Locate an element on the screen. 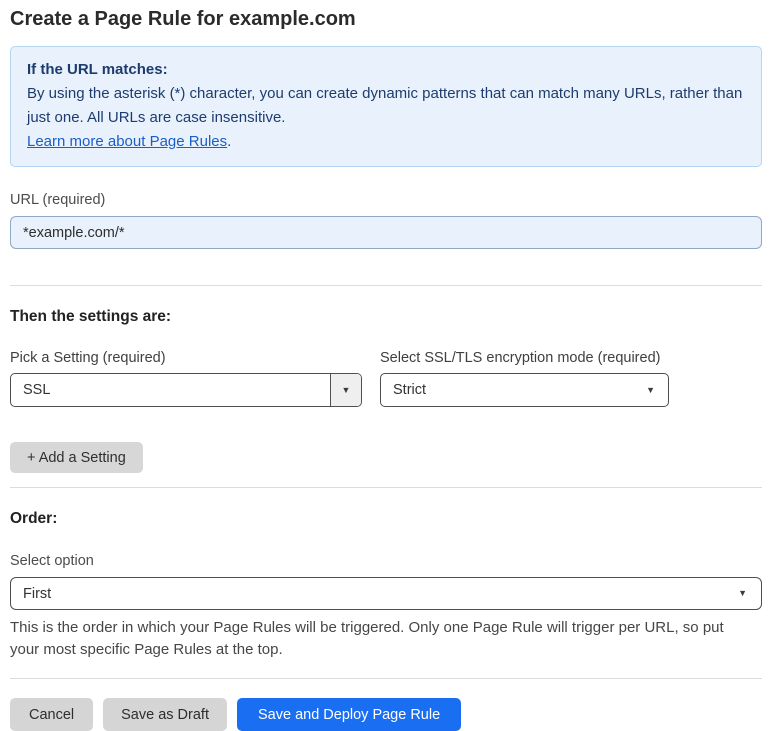 Image resolution: width=772 pixels, height=731 pixels. cancel-button: Cancel is located at coordinates (52, 714).